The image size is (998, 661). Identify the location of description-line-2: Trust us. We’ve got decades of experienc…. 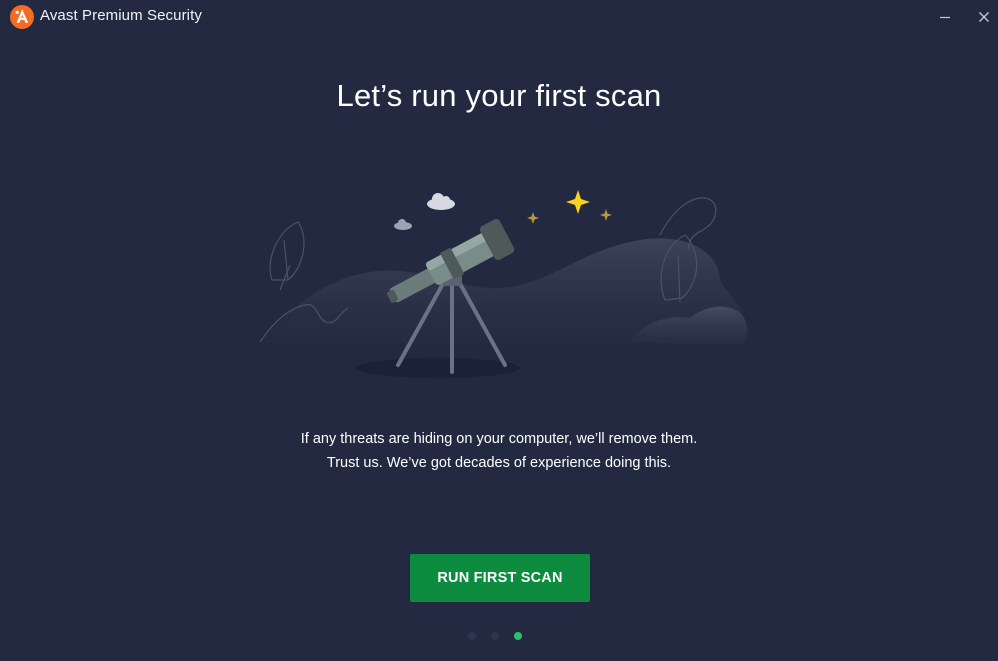
(499, 463).